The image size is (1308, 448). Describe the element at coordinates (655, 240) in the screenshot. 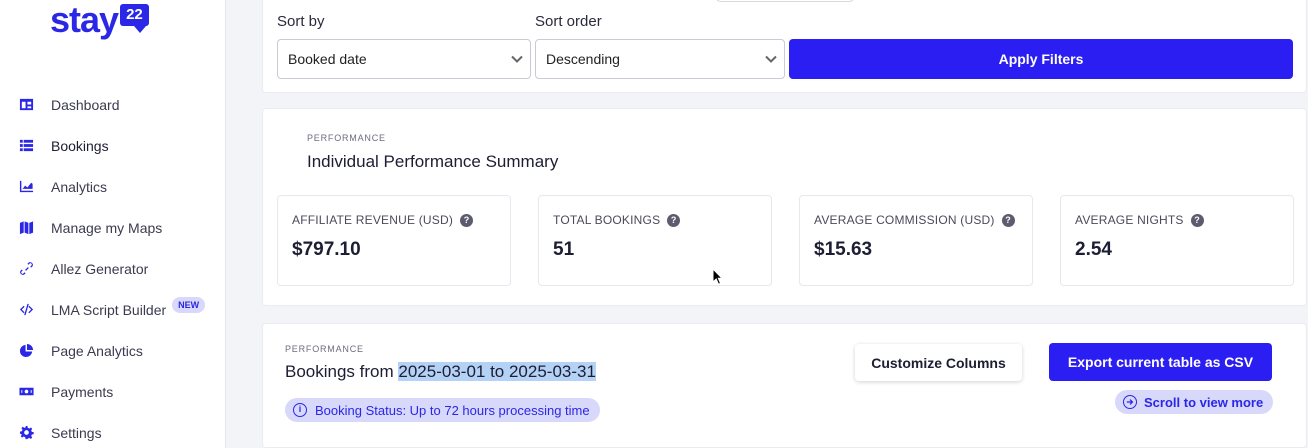

I see `stat-total-bookings: TOTAL BOOKINGS ? 51` at that location.